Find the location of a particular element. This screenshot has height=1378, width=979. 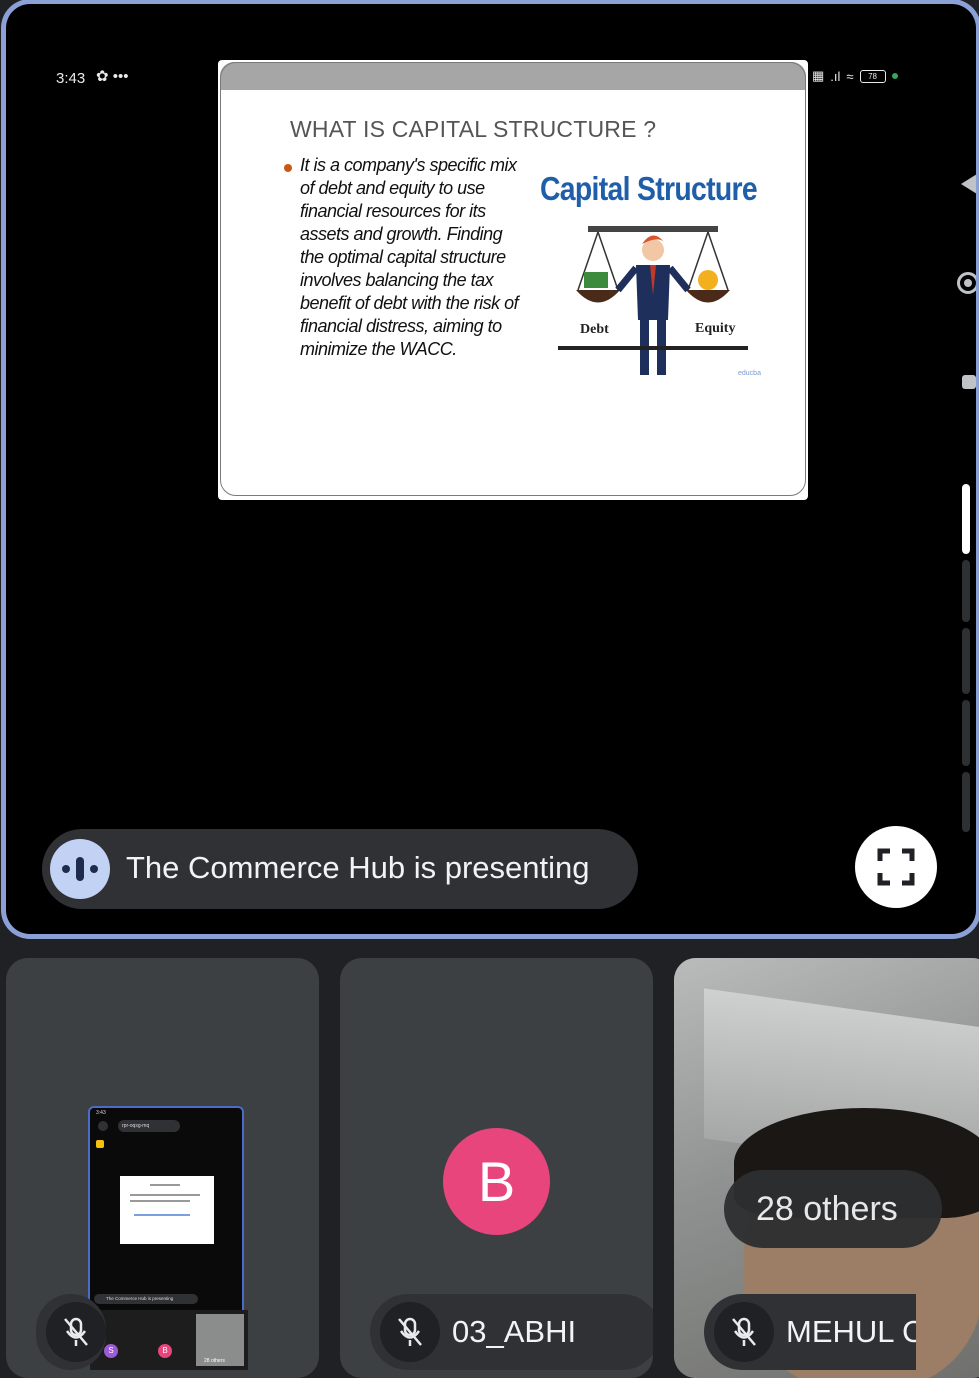

back-nav-icon is located at coordinates (968, 184).